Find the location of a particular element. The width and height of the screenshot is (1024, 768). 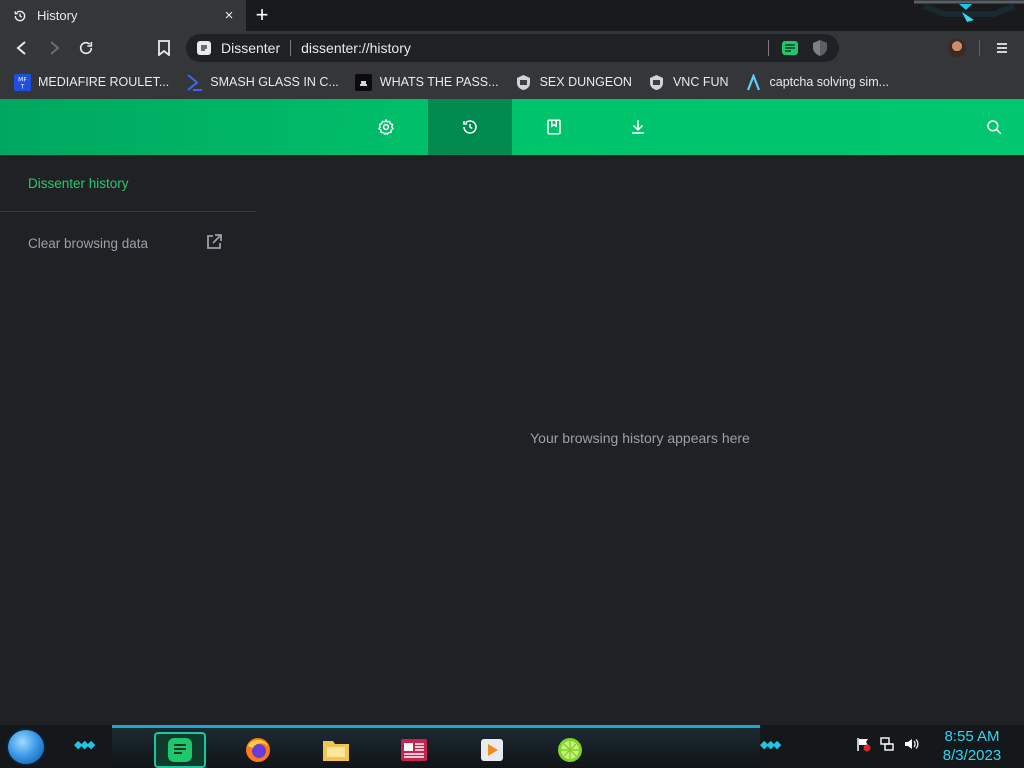

profile-avatar is located at coordinates (957, 48).